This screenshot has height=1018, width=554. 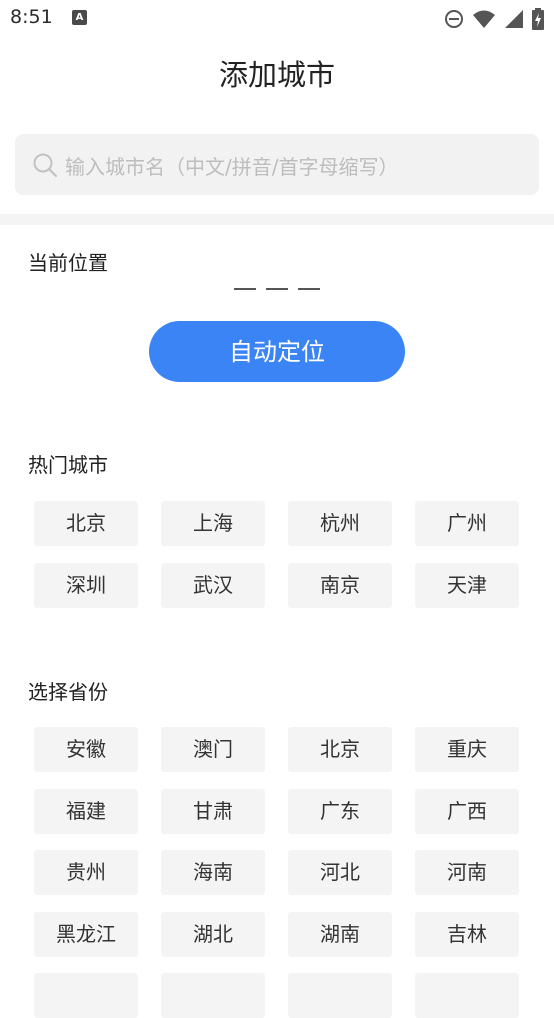 I want to click on hot-city-item: 武汉, so click(x=213, y=585).